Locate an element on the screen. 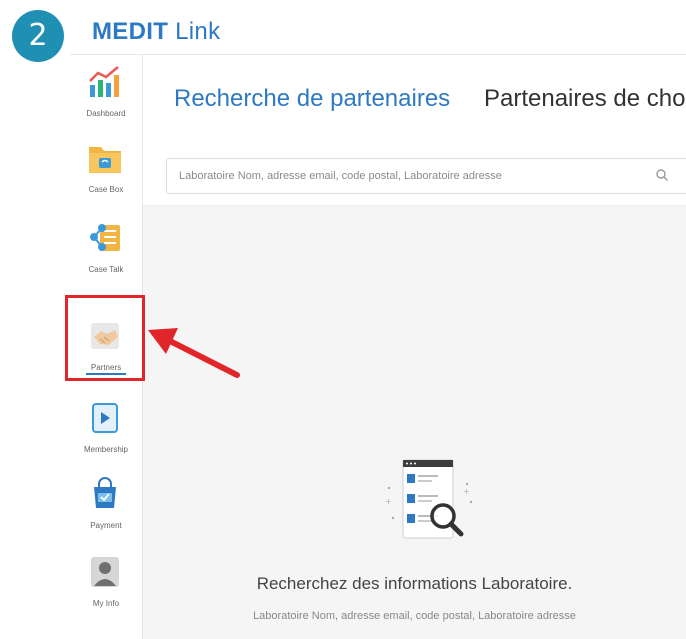 Image resolution: width=686 pixels, height=639 pixels. user-icon is located at coordinates (105, 572).